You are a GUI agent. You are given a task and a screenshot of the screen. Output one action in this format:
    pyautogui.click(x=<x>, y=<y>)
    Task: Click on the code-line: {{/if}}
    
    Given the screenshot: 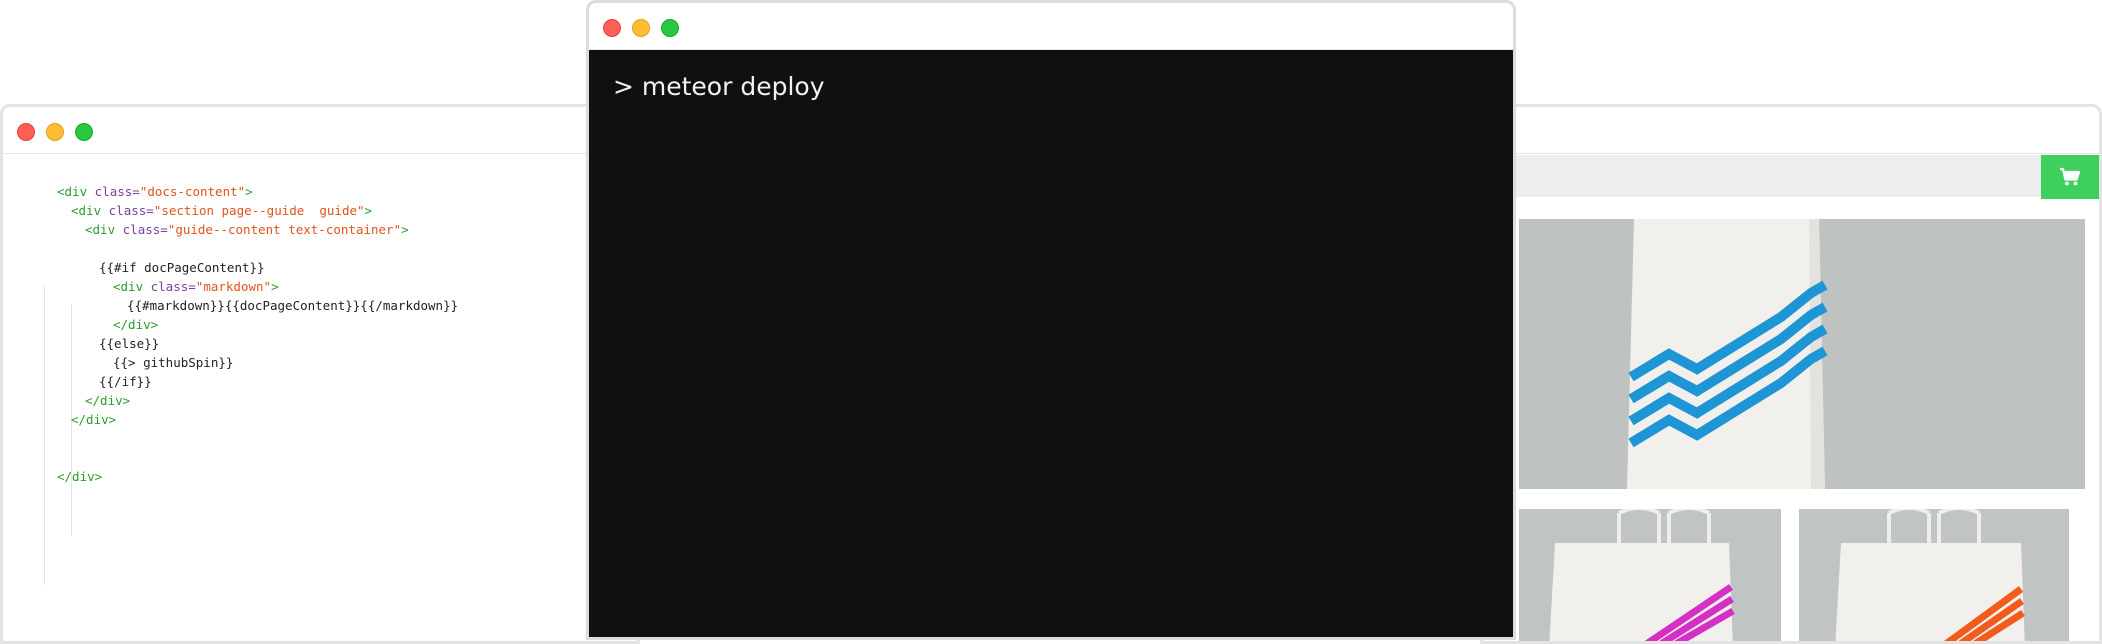 What is the action you would take?
    pyautogui.click(x=347, y=381)
    